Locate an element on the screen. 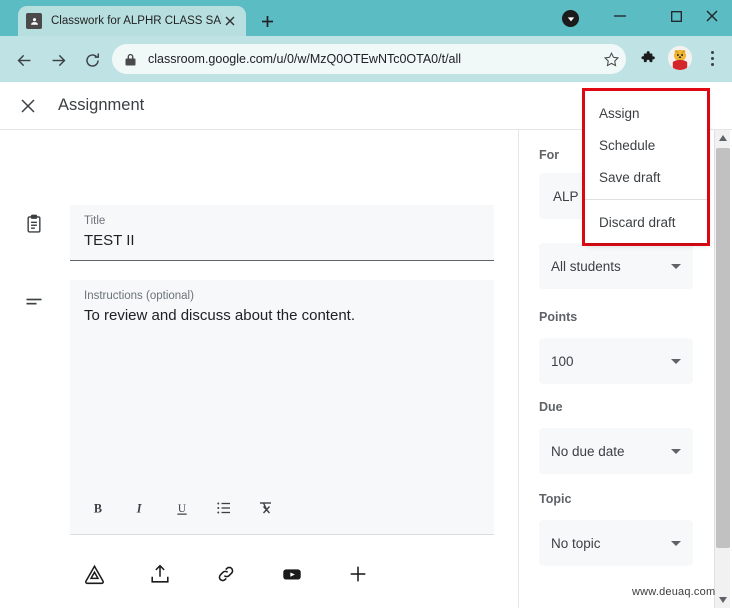  class-chip-label: ALP is located at coordinates (566, 196).